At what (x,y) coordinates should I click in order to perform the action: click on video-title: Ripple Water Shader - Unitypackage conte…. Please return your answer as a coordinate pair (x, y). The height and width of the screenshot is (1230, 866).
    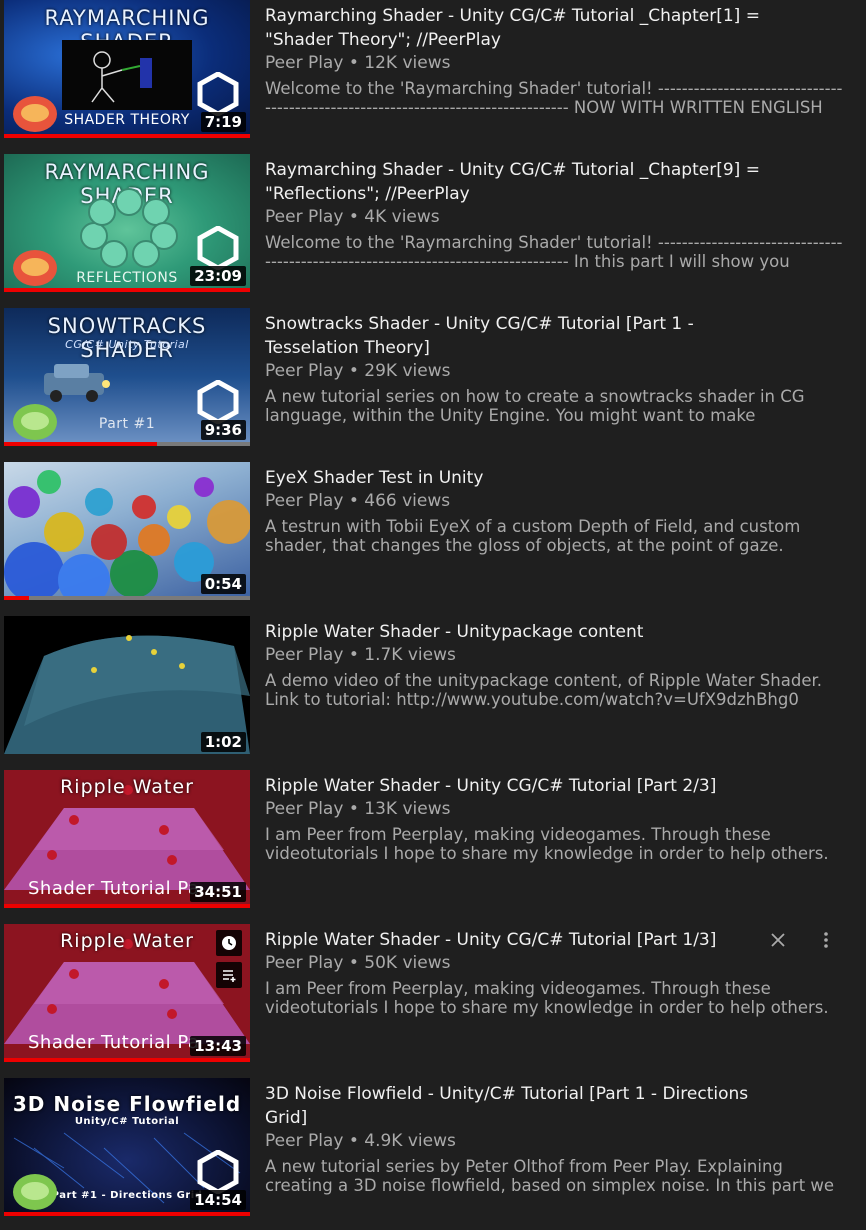
    Looking at the image, I should click on (515, 632).